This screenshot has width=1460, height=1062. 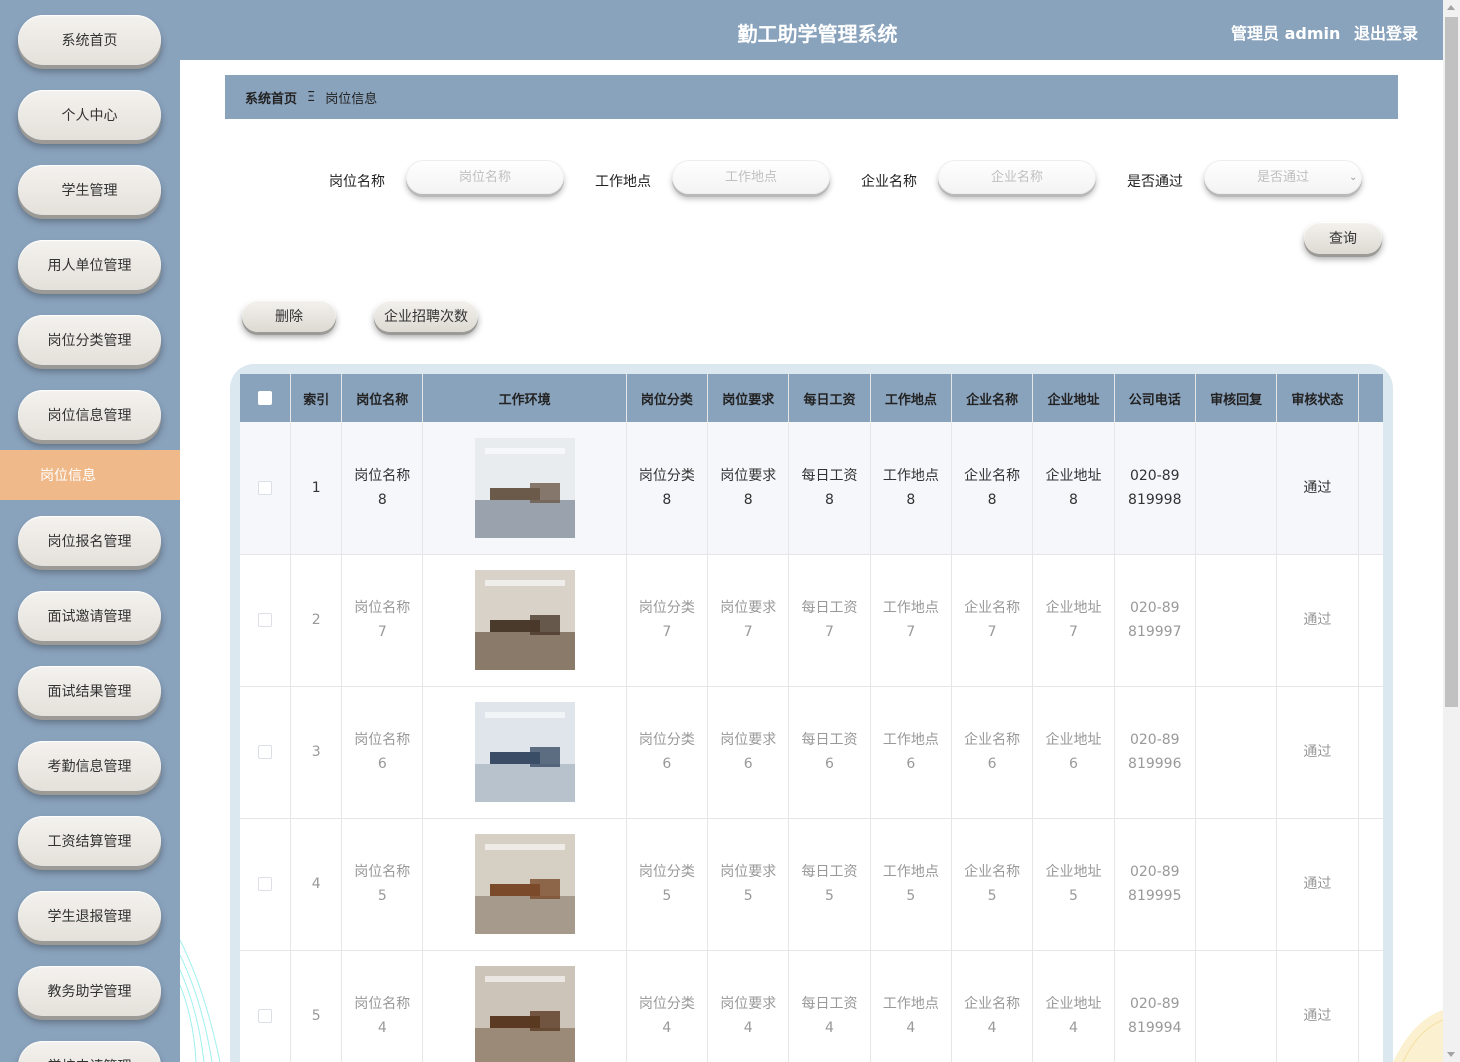 What do you see at coordinates (992, 752) in the screenshot?
I see `cell-text: 企业名称6` at bounding box center [992, 752].